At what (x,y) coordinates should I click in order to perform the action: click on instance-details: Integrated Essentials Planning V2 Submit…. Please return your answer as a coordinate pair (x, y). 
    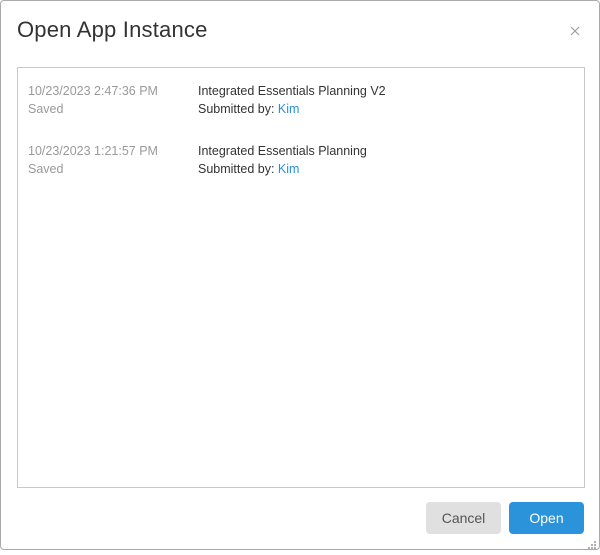
    Looking at the image, I should click on (292, 100).